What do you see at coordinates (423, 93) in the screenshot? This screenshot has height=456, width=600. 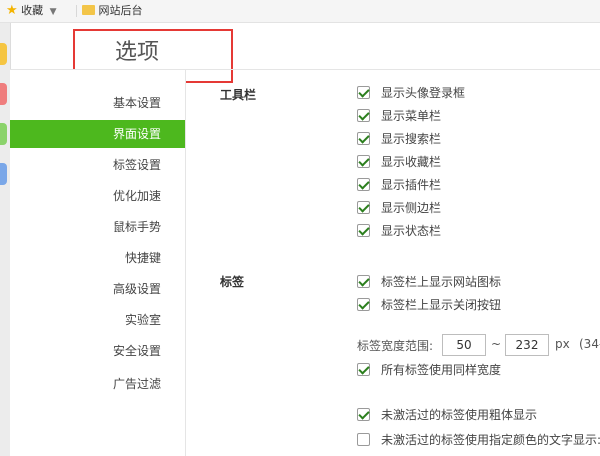 I see `option-label: 显示头像登录框` at bounding box center [423, 93].